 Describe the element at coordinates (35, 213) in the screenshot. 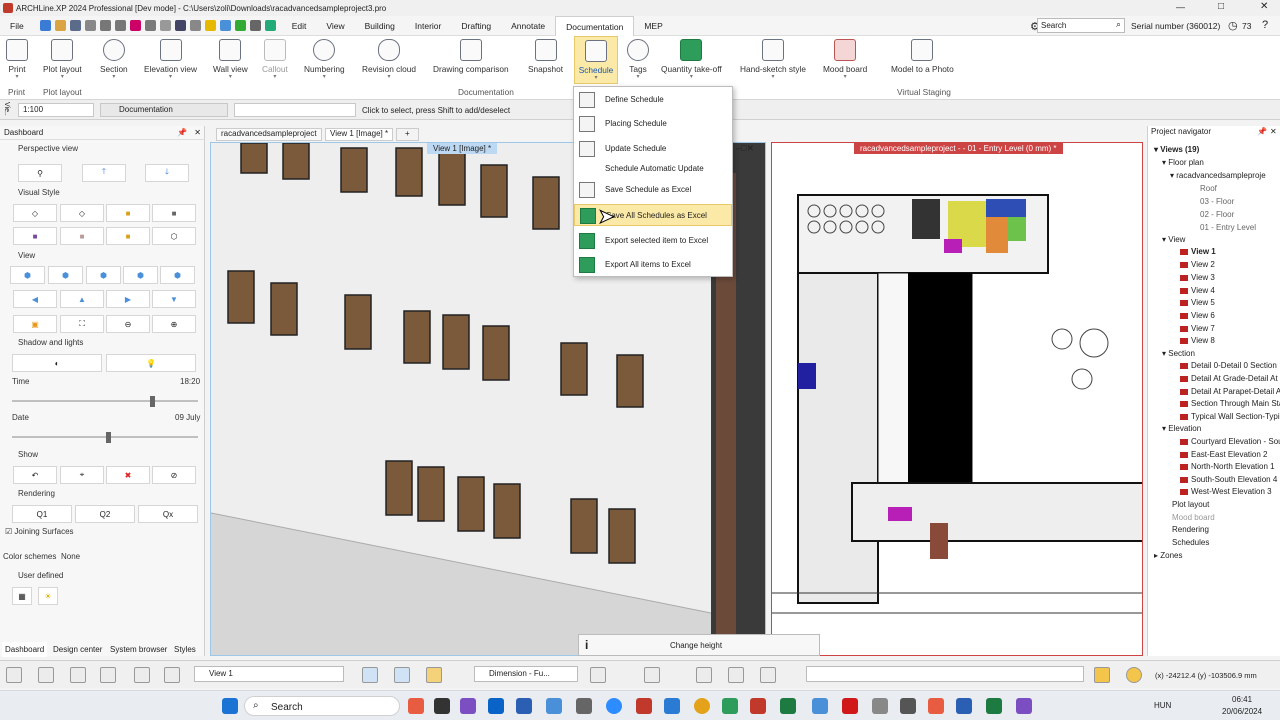

I see `style-wire-button: ◇` at that location.